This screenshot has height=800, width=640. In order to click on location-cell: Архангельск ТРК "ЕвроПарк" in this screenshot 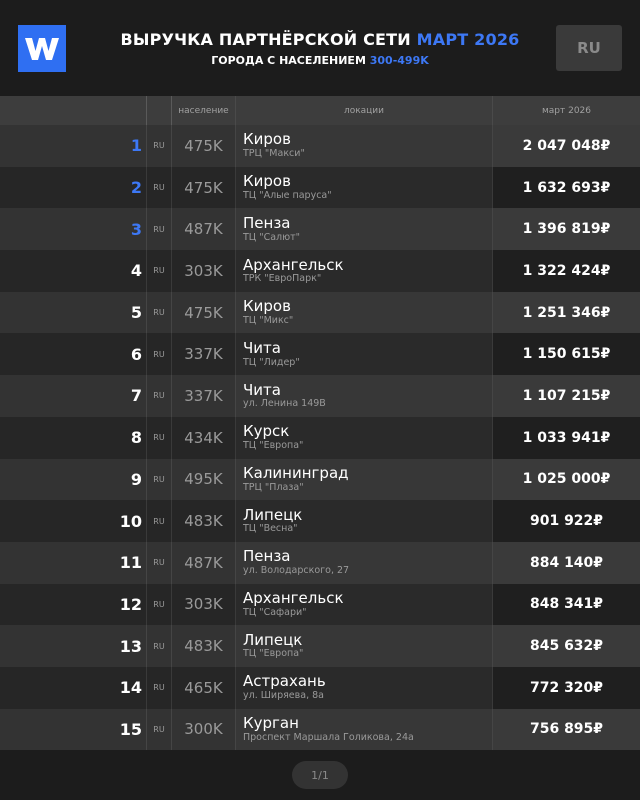, I will do `click(364, 271)`.